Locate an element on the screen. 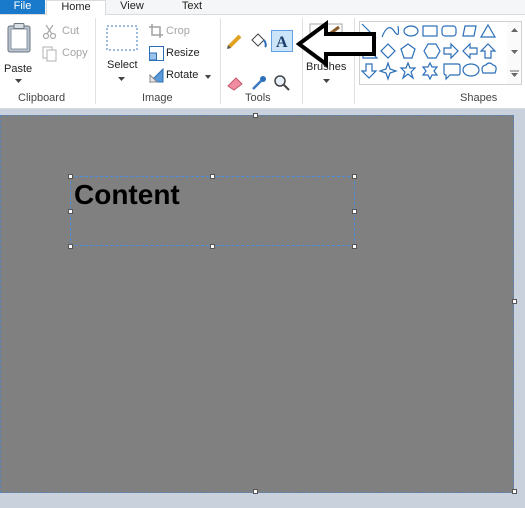  scissors-icon is located at coordinates (49, 32).